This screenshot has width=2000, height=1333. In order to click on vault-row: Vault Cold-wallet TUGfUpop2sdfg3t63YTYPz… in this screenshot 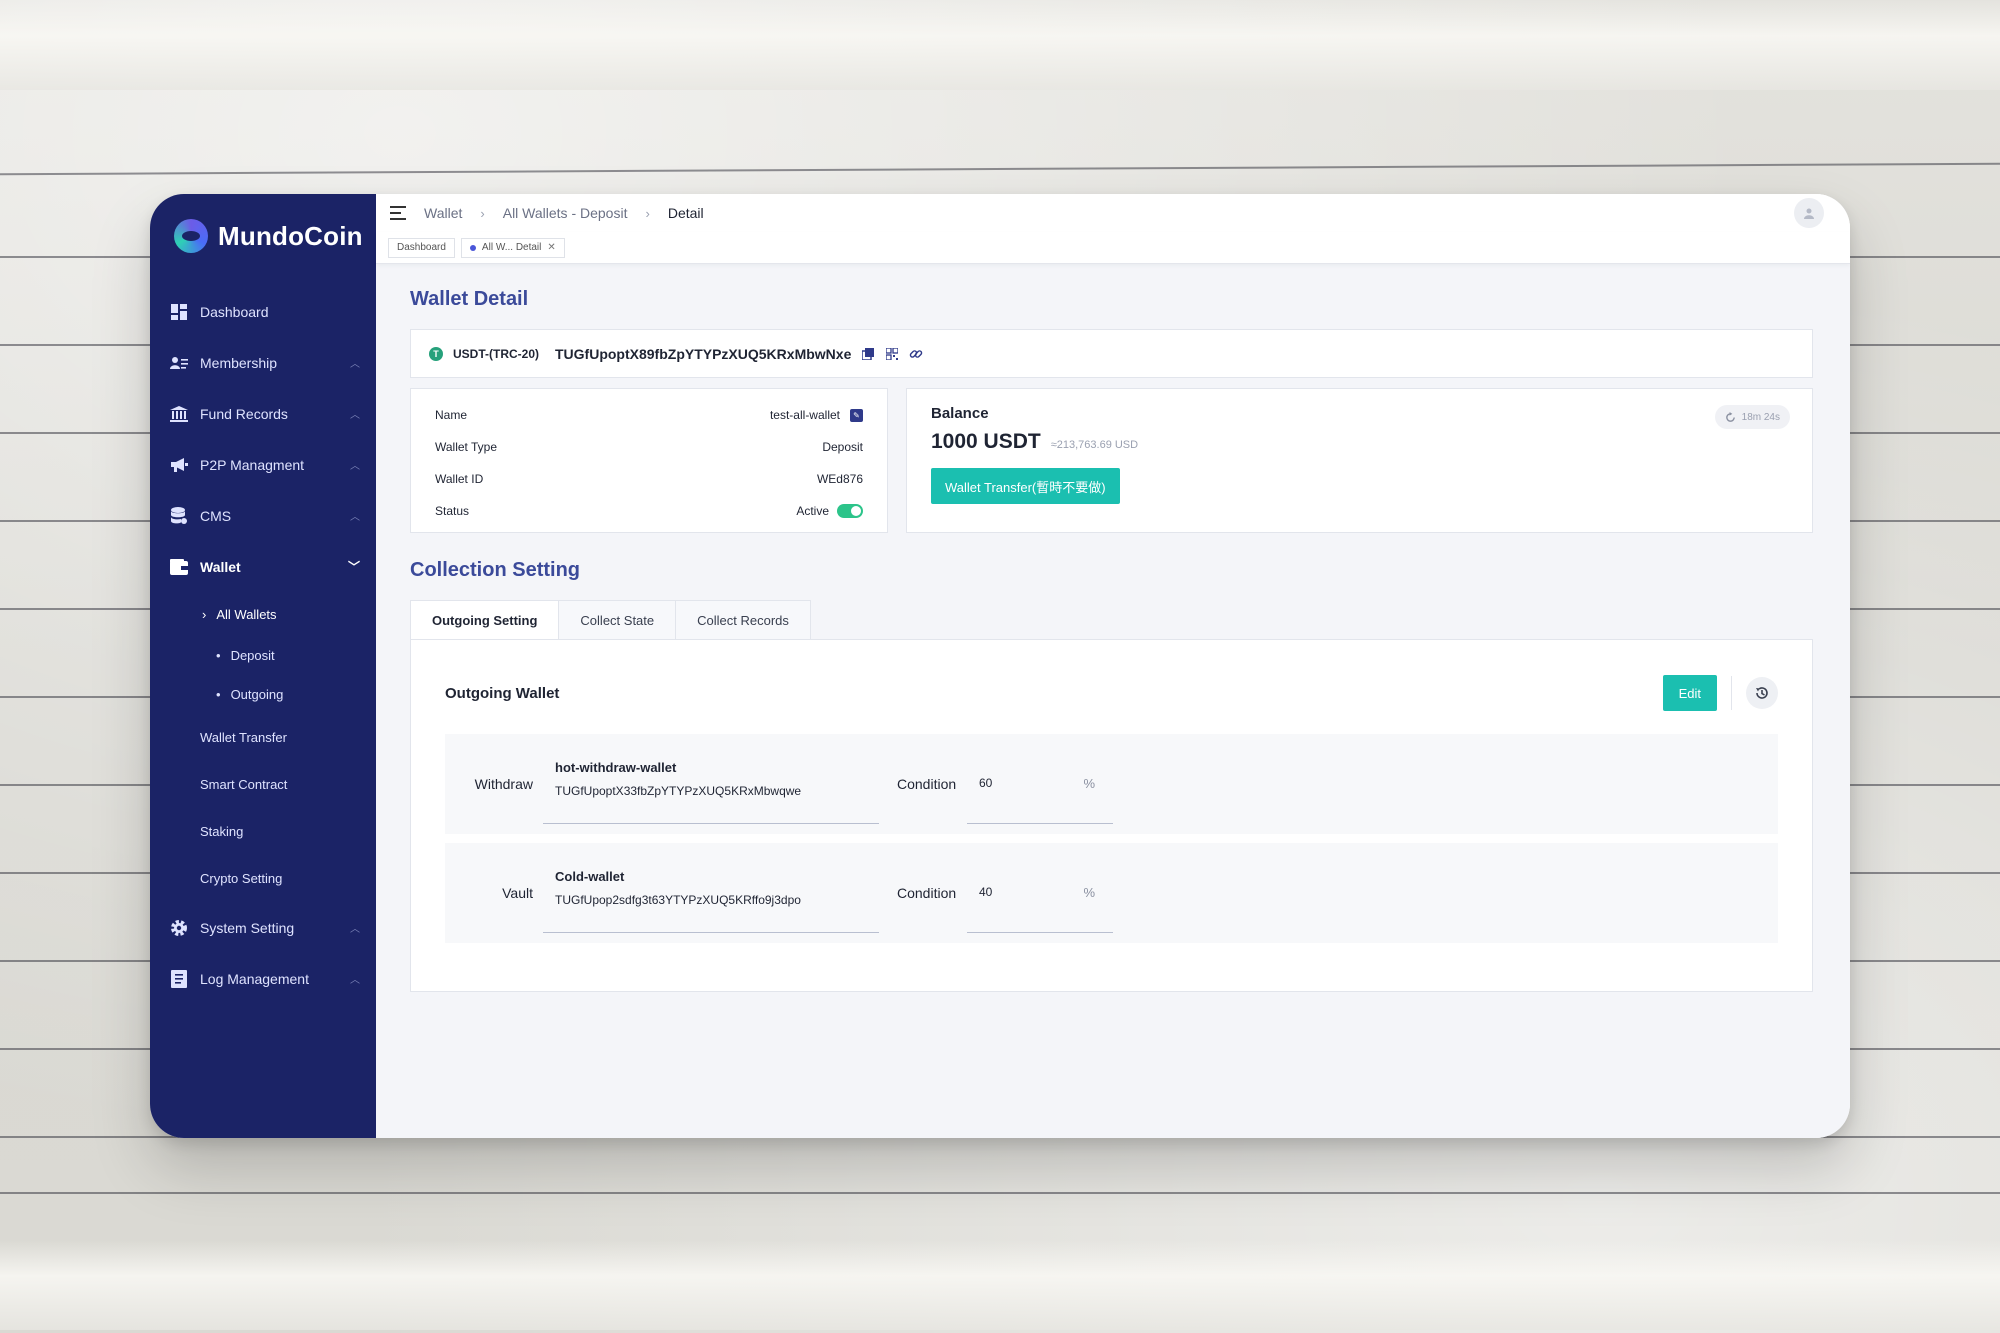, I will do `click(1111, 893)`.